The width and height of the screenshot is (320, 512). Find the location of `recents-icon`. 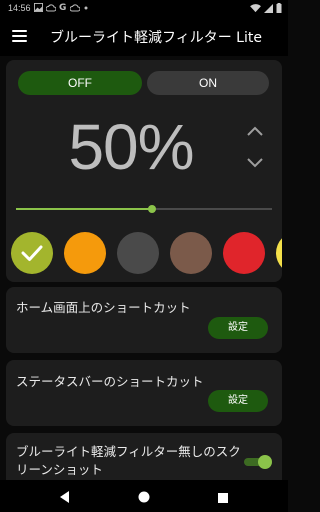

recents-icon is located at coordinates (224, 496).